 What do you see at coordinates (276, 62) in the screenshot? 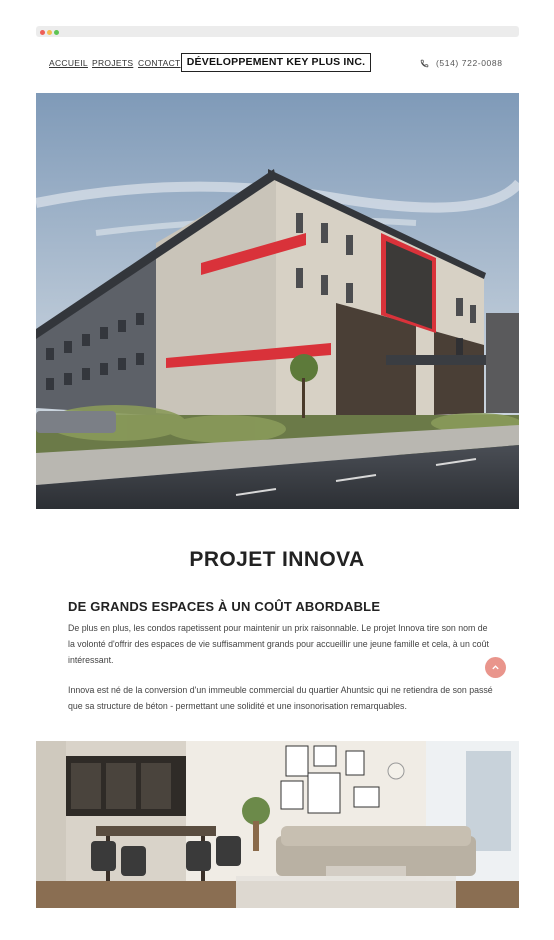
I see `brand-logo: DÉVELOPPEMENT KEY PLUS INC.` at bounding box center [276, 62].